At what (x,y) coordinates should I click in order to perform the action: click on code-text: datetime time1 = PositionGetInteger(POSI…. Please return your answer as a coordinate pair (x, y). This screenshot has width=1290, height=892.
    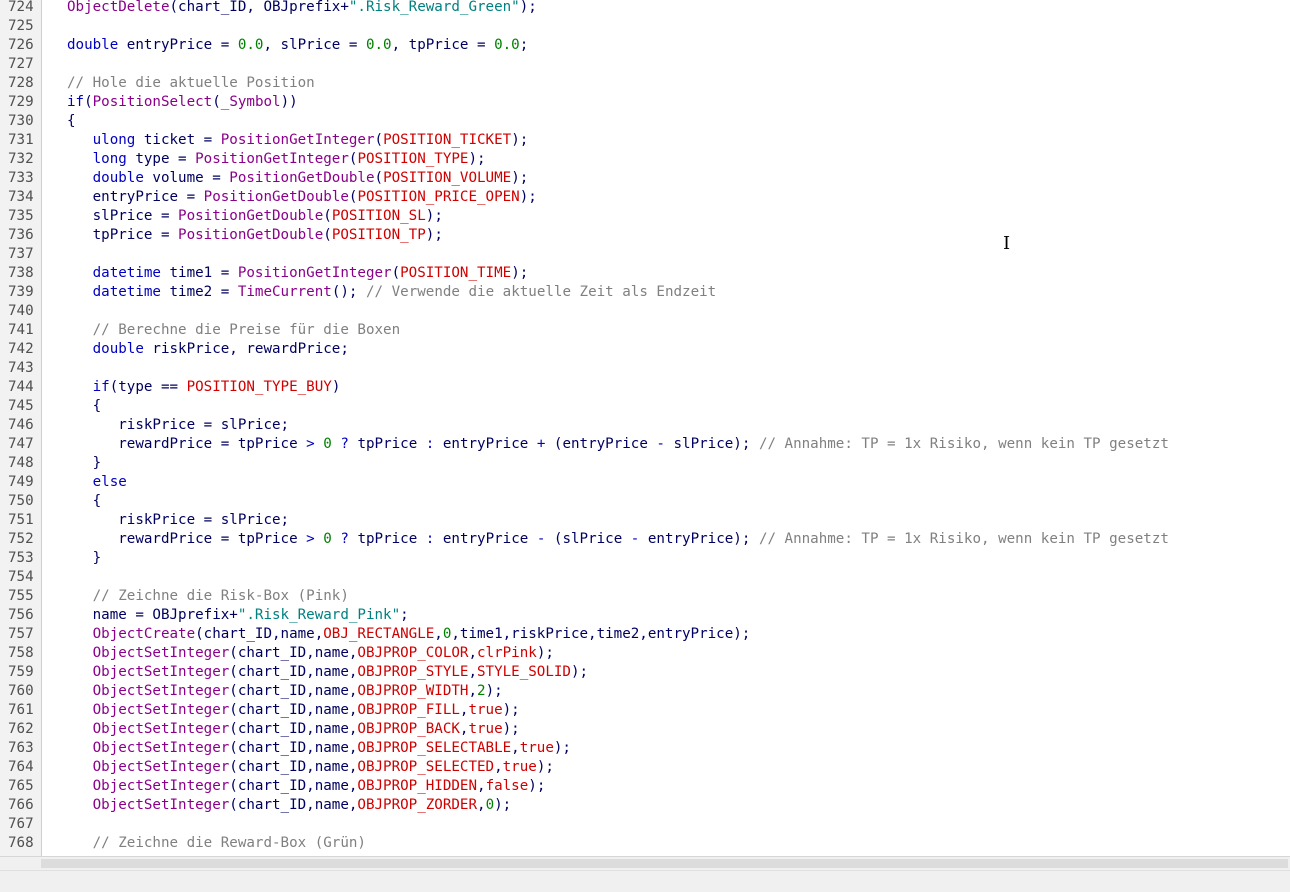
    Looking at the image, I should click on (298, 273).